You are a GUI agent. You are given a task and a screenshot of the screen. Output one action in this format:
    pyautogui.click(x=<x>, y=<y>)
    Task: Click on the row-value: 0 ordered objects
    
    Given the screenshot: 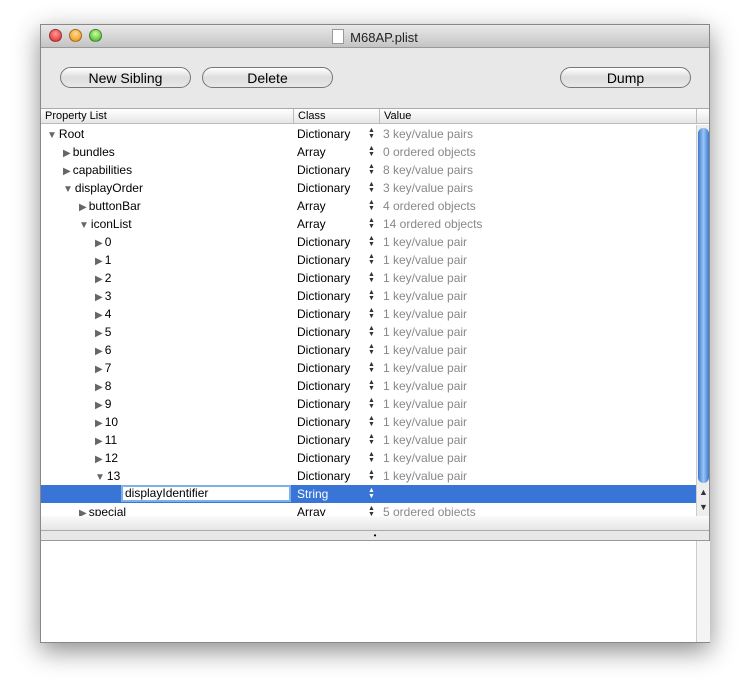 What is the action you would take?
    pyautogui.click(x=429, y=152)
    